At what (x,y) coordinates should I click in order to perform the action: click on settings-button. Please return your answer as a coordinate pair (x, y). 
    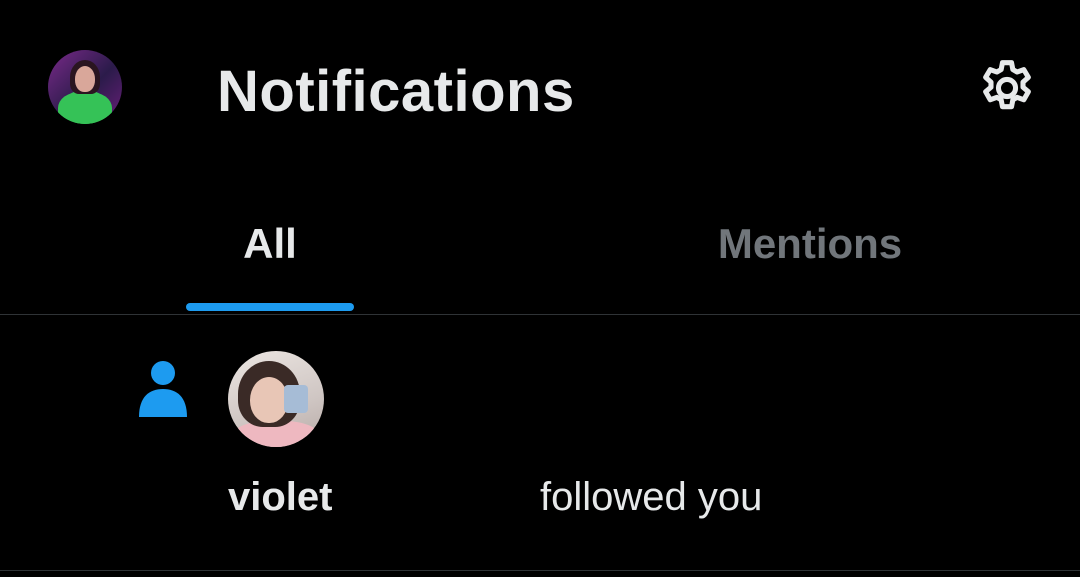
    Looking at the image, I should click on (1007, 88).